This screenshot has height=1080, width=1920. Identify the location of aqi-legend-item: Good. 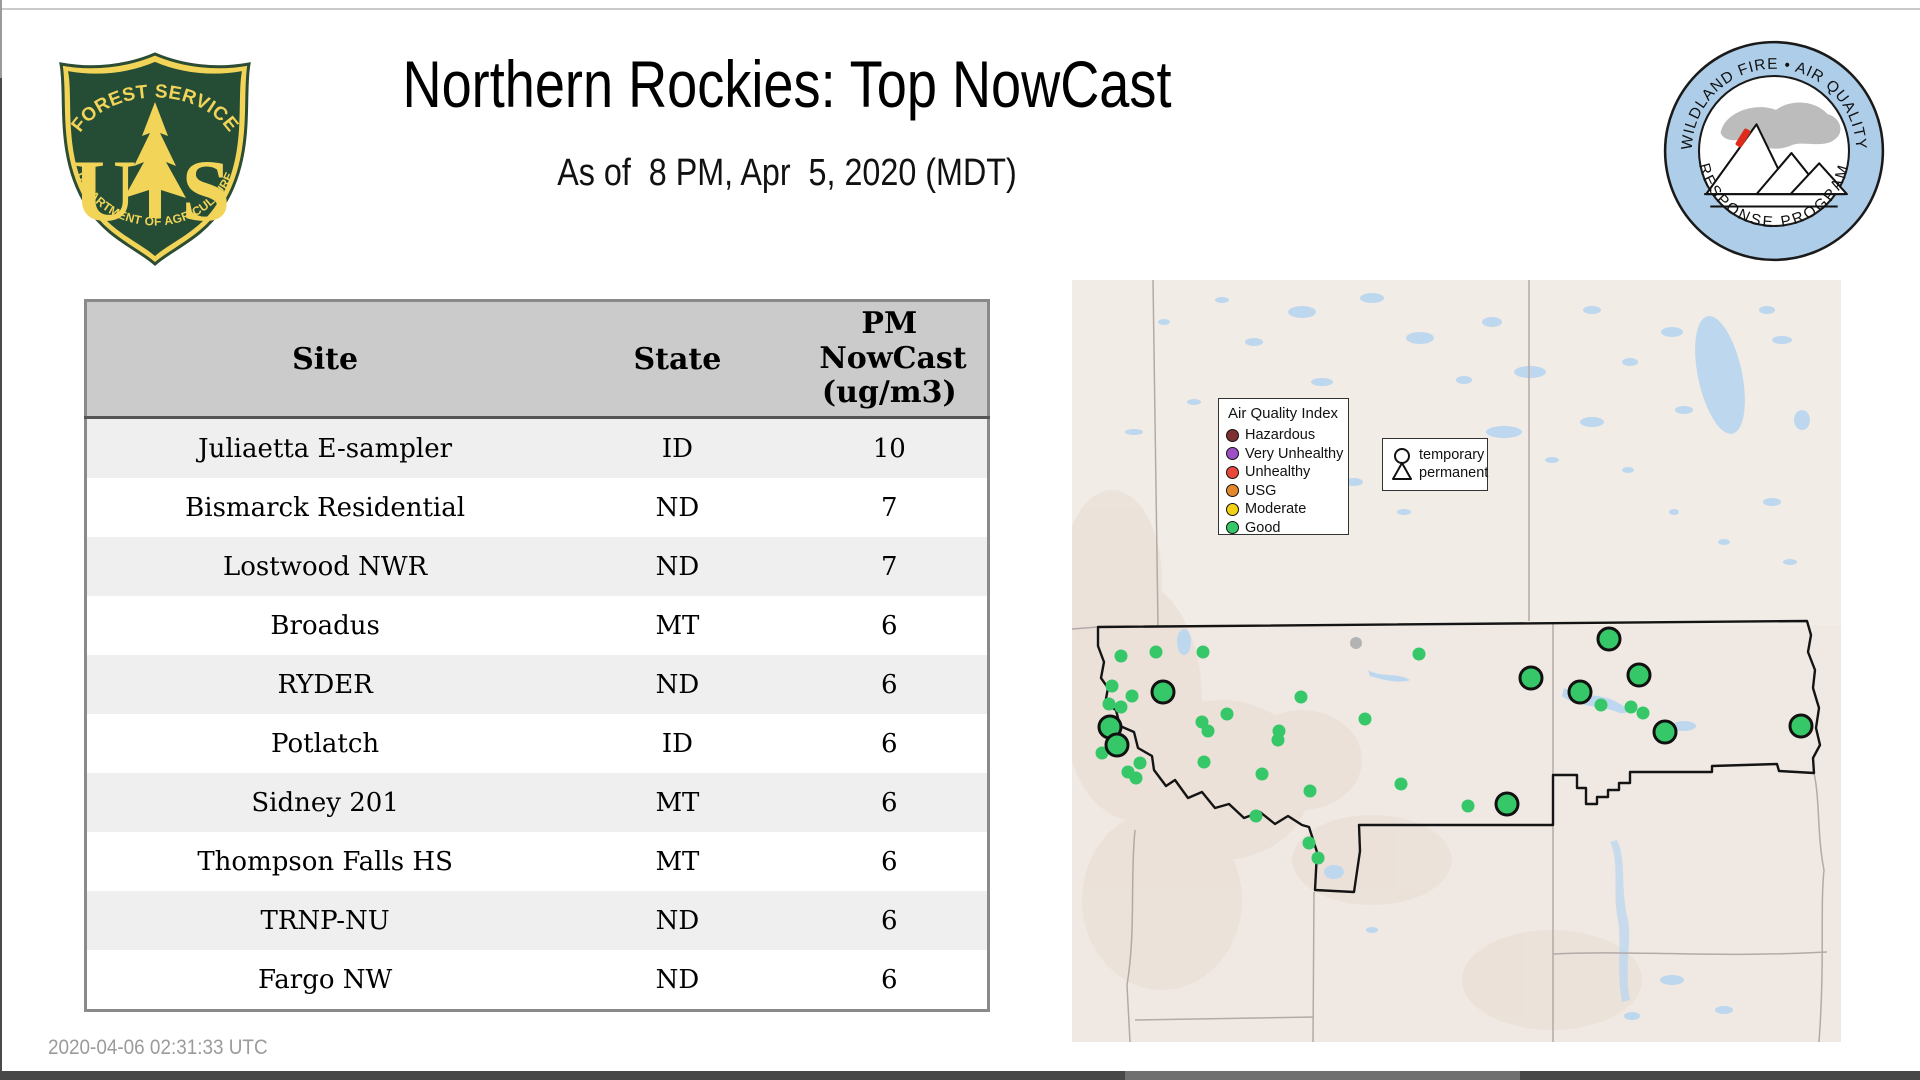
(1287, 528).